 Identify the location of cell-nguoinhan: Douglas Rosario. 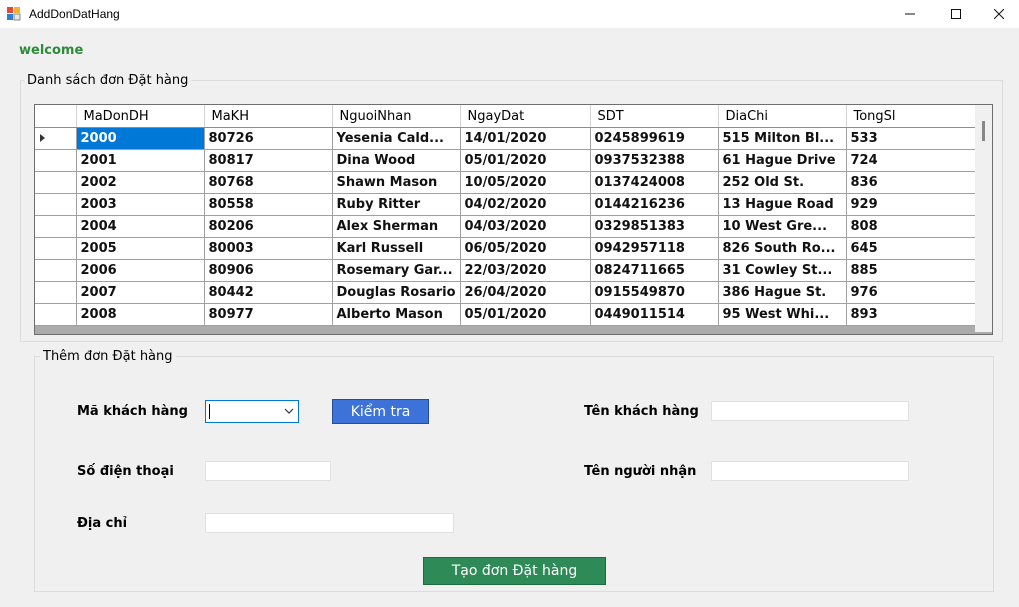
(396, 292).